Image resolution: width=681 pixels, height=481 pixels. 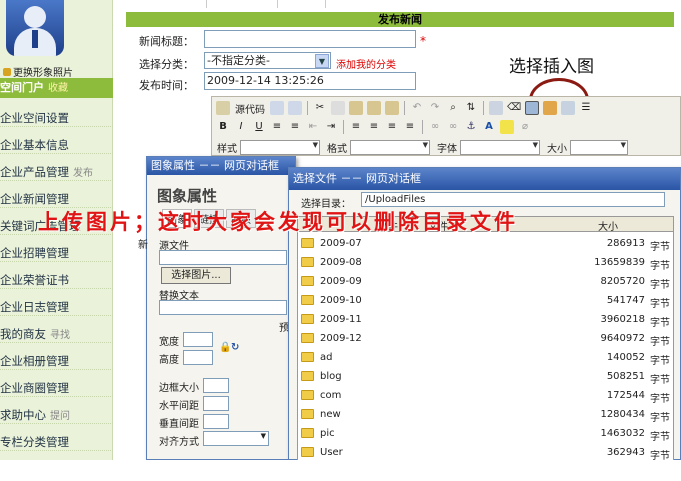 What do you see at coordinates (60, 335) in the screenshot?
I see `nav-sub: 寻找` at bounding box center [60, 335].